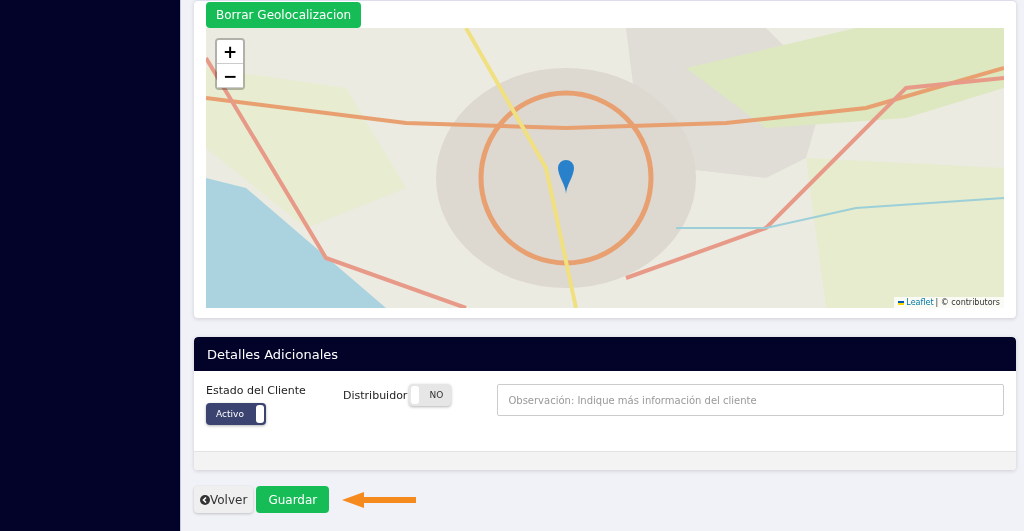 This screenshot has height=531, width=1024. I want to click on arrow-icon, so click(379, 499).